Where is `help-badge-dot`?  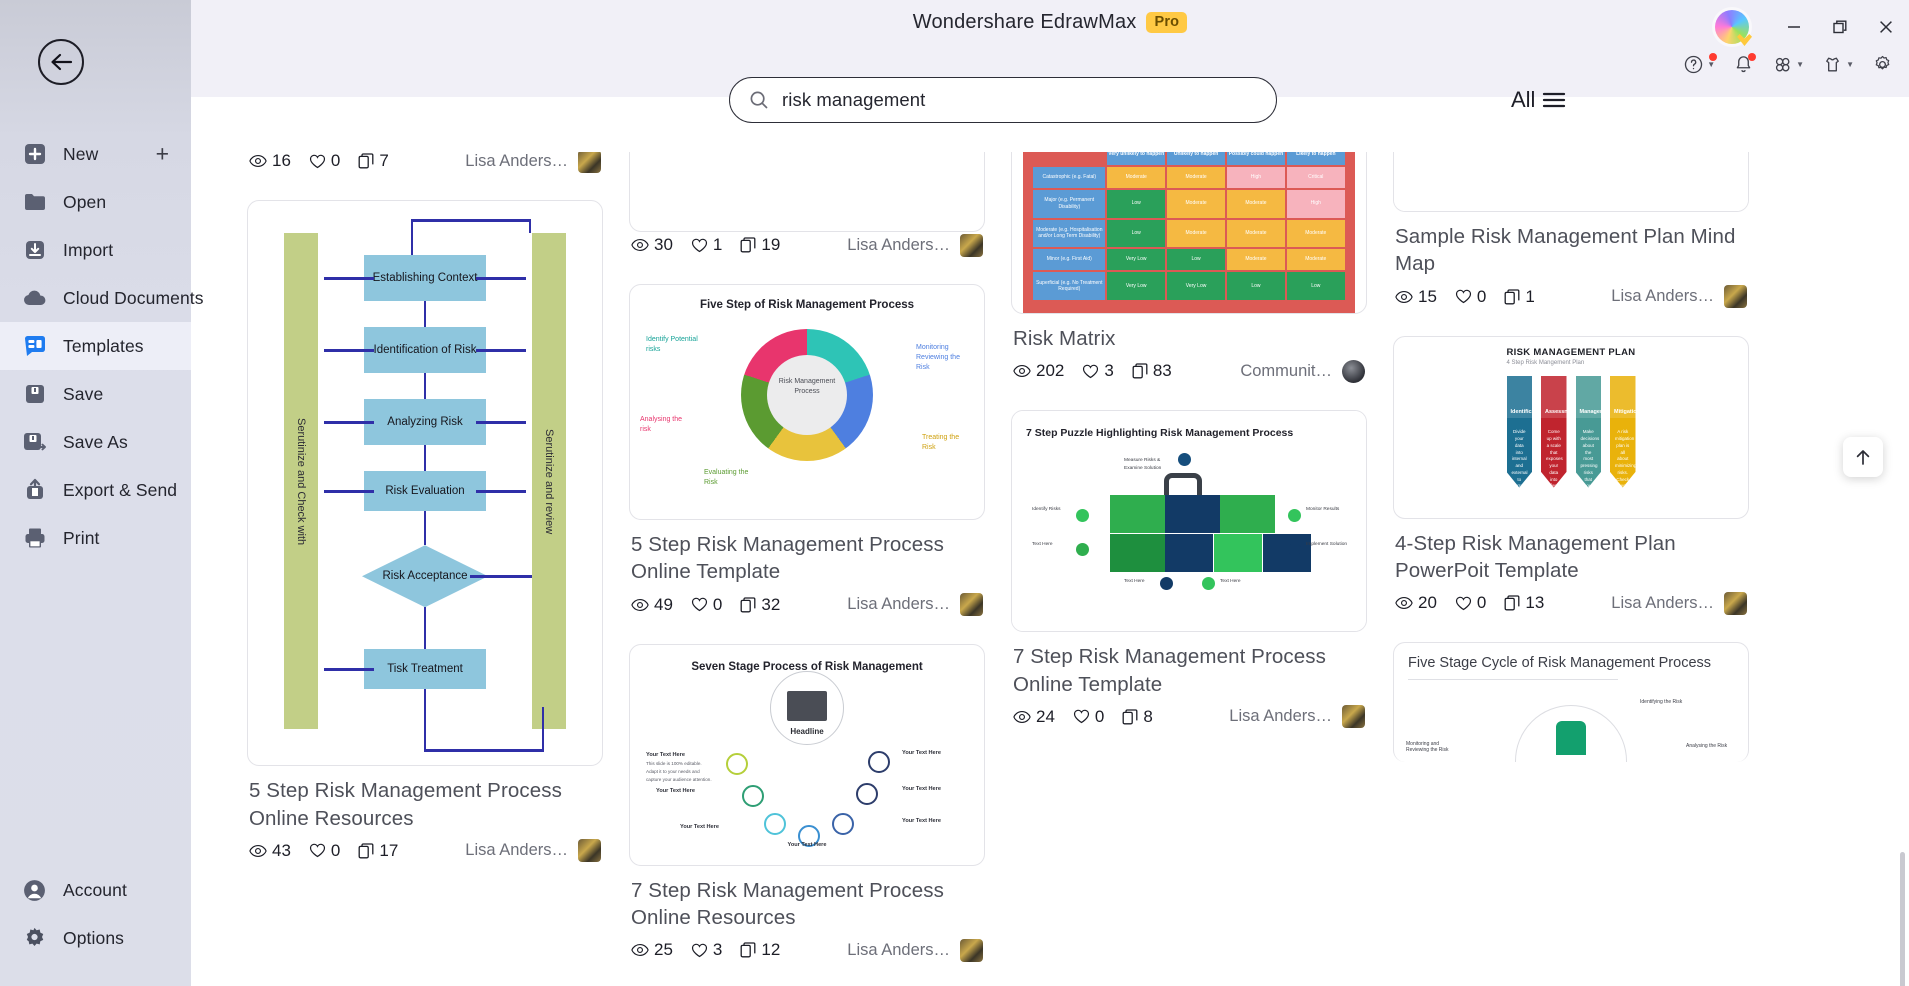 help-badge-dot is located at coordinates (1713, 57).